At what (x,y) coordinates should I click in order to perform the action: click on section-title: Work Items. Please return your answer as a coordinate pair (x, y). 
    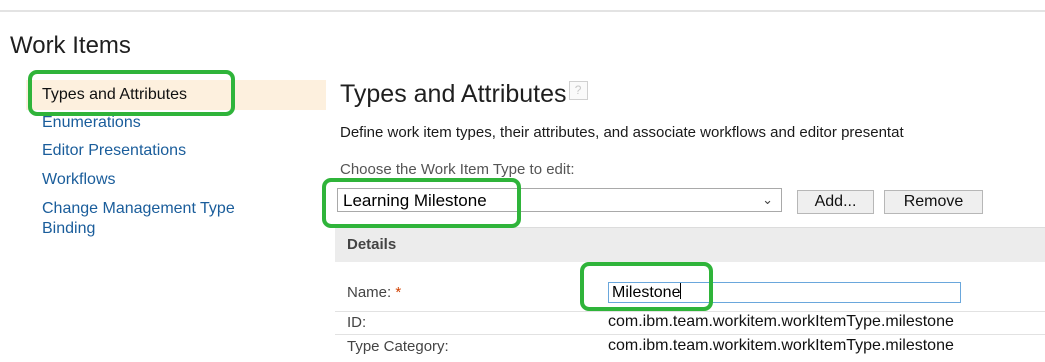
    Looking at the image, I should click on (70, 45).